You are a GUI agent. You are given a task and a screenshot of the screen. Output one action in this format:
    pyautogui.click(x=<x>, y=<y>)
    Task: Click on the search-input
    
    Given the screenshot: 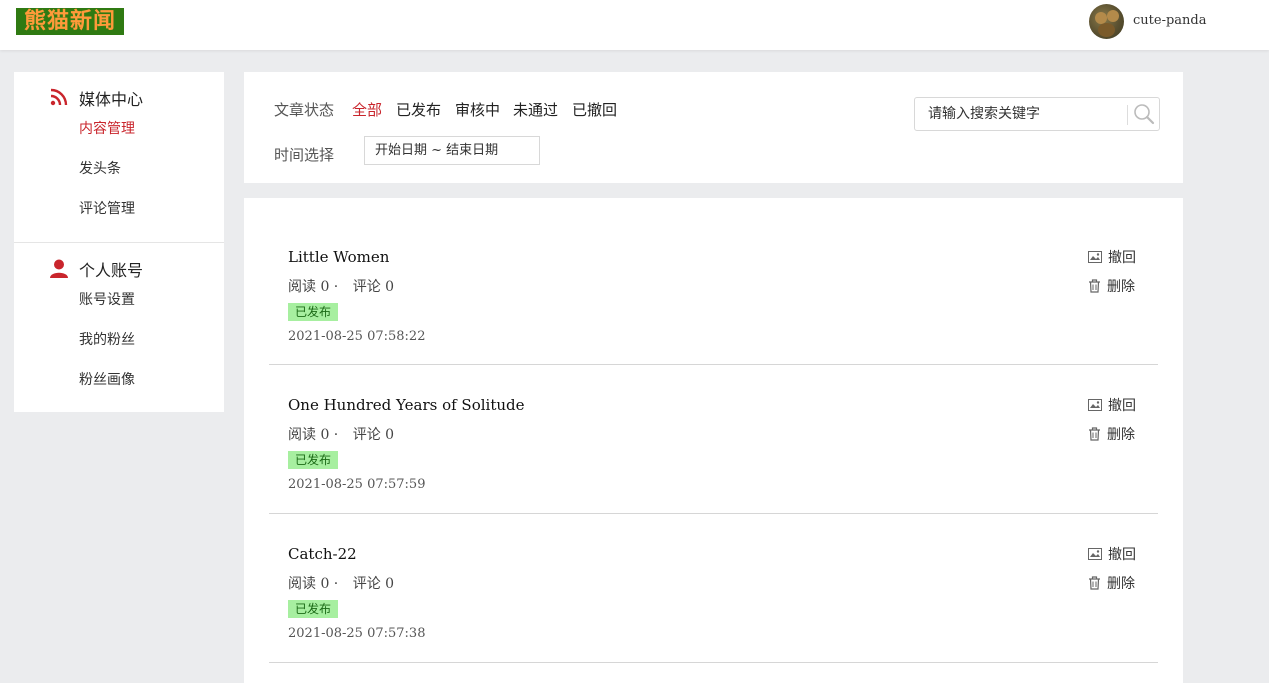 What is the action you would take?
    pyautogui.click(x=1021, y=114)
    